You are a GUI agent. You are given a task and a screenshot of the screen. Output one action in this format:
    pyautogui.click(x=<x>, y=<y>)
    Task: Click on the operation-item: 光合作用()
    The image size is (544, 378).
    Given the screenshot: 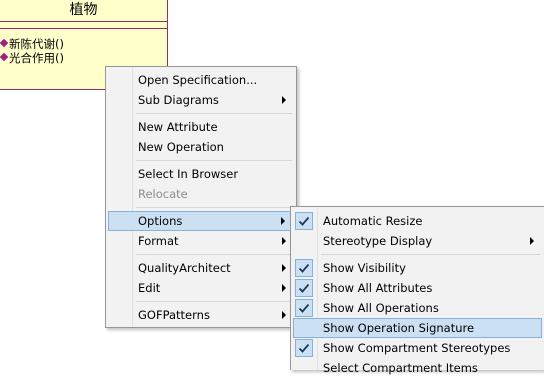 What is the action you would take?
    pyautogui.click(x=83, y=58)
    